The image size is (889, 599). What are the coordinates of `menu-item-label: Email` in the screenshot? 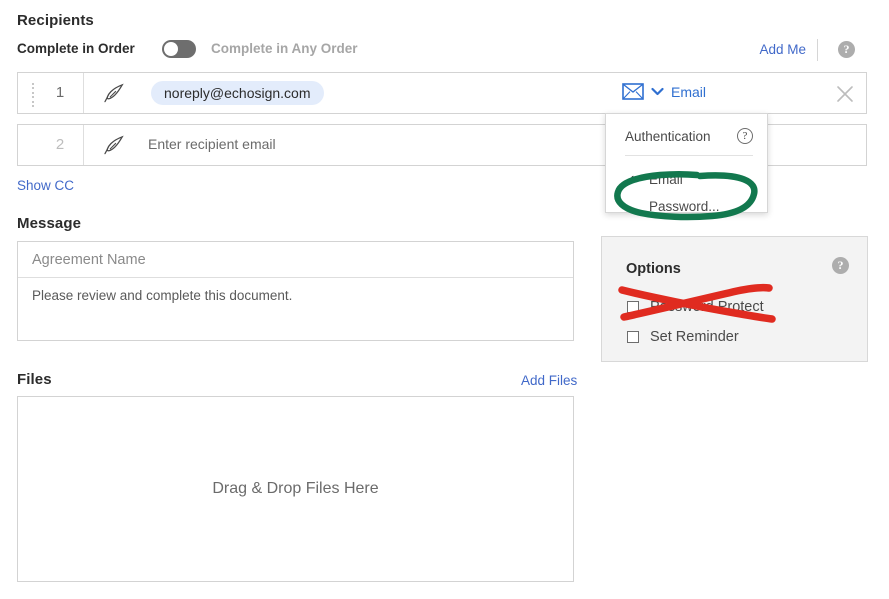 It's located at (666, 179).